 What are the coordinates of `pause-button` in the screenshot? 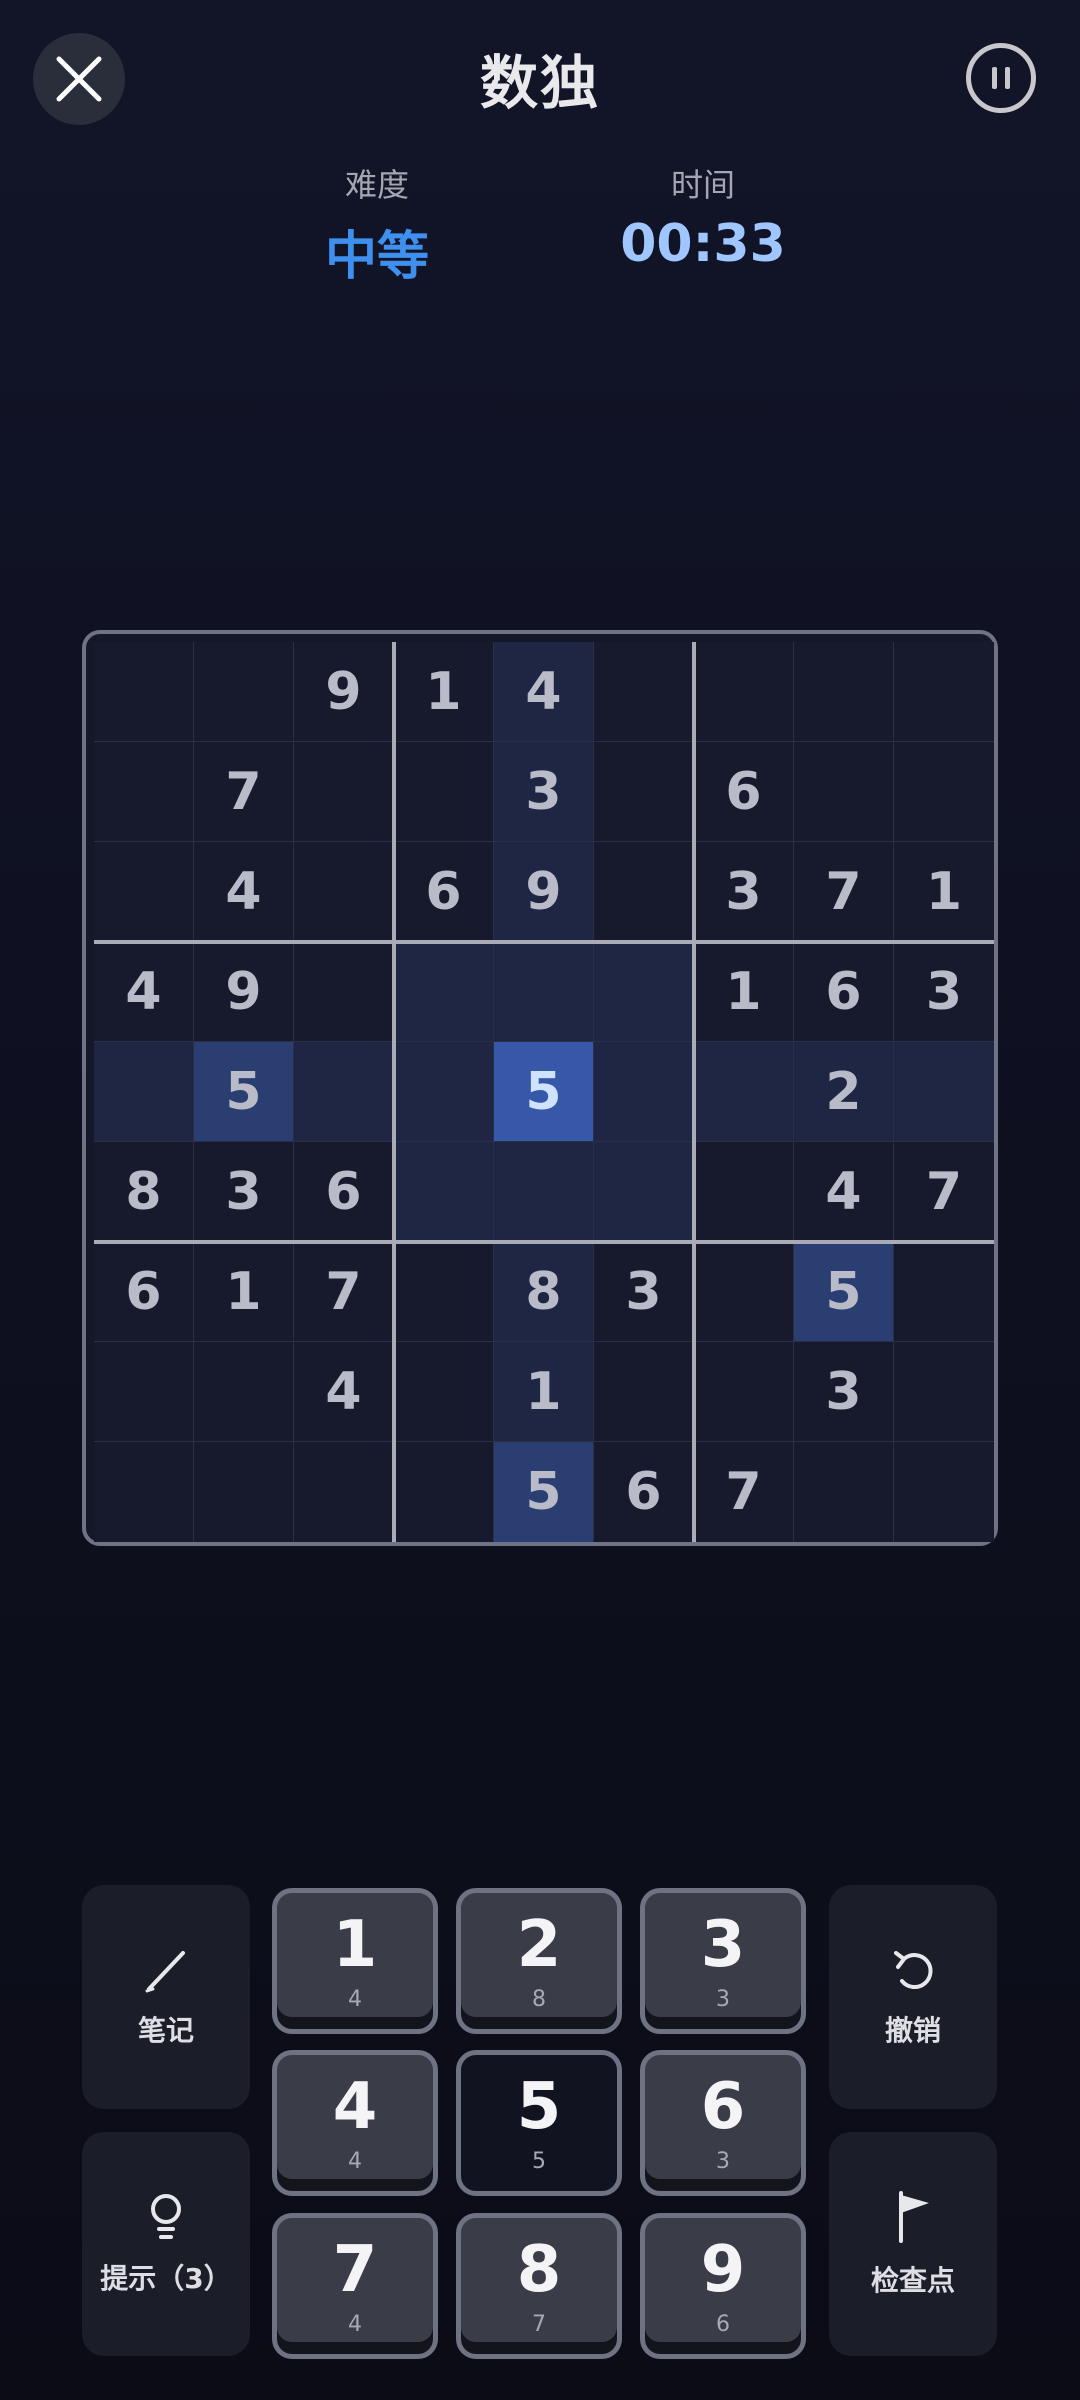 It's located at (1001, 78).